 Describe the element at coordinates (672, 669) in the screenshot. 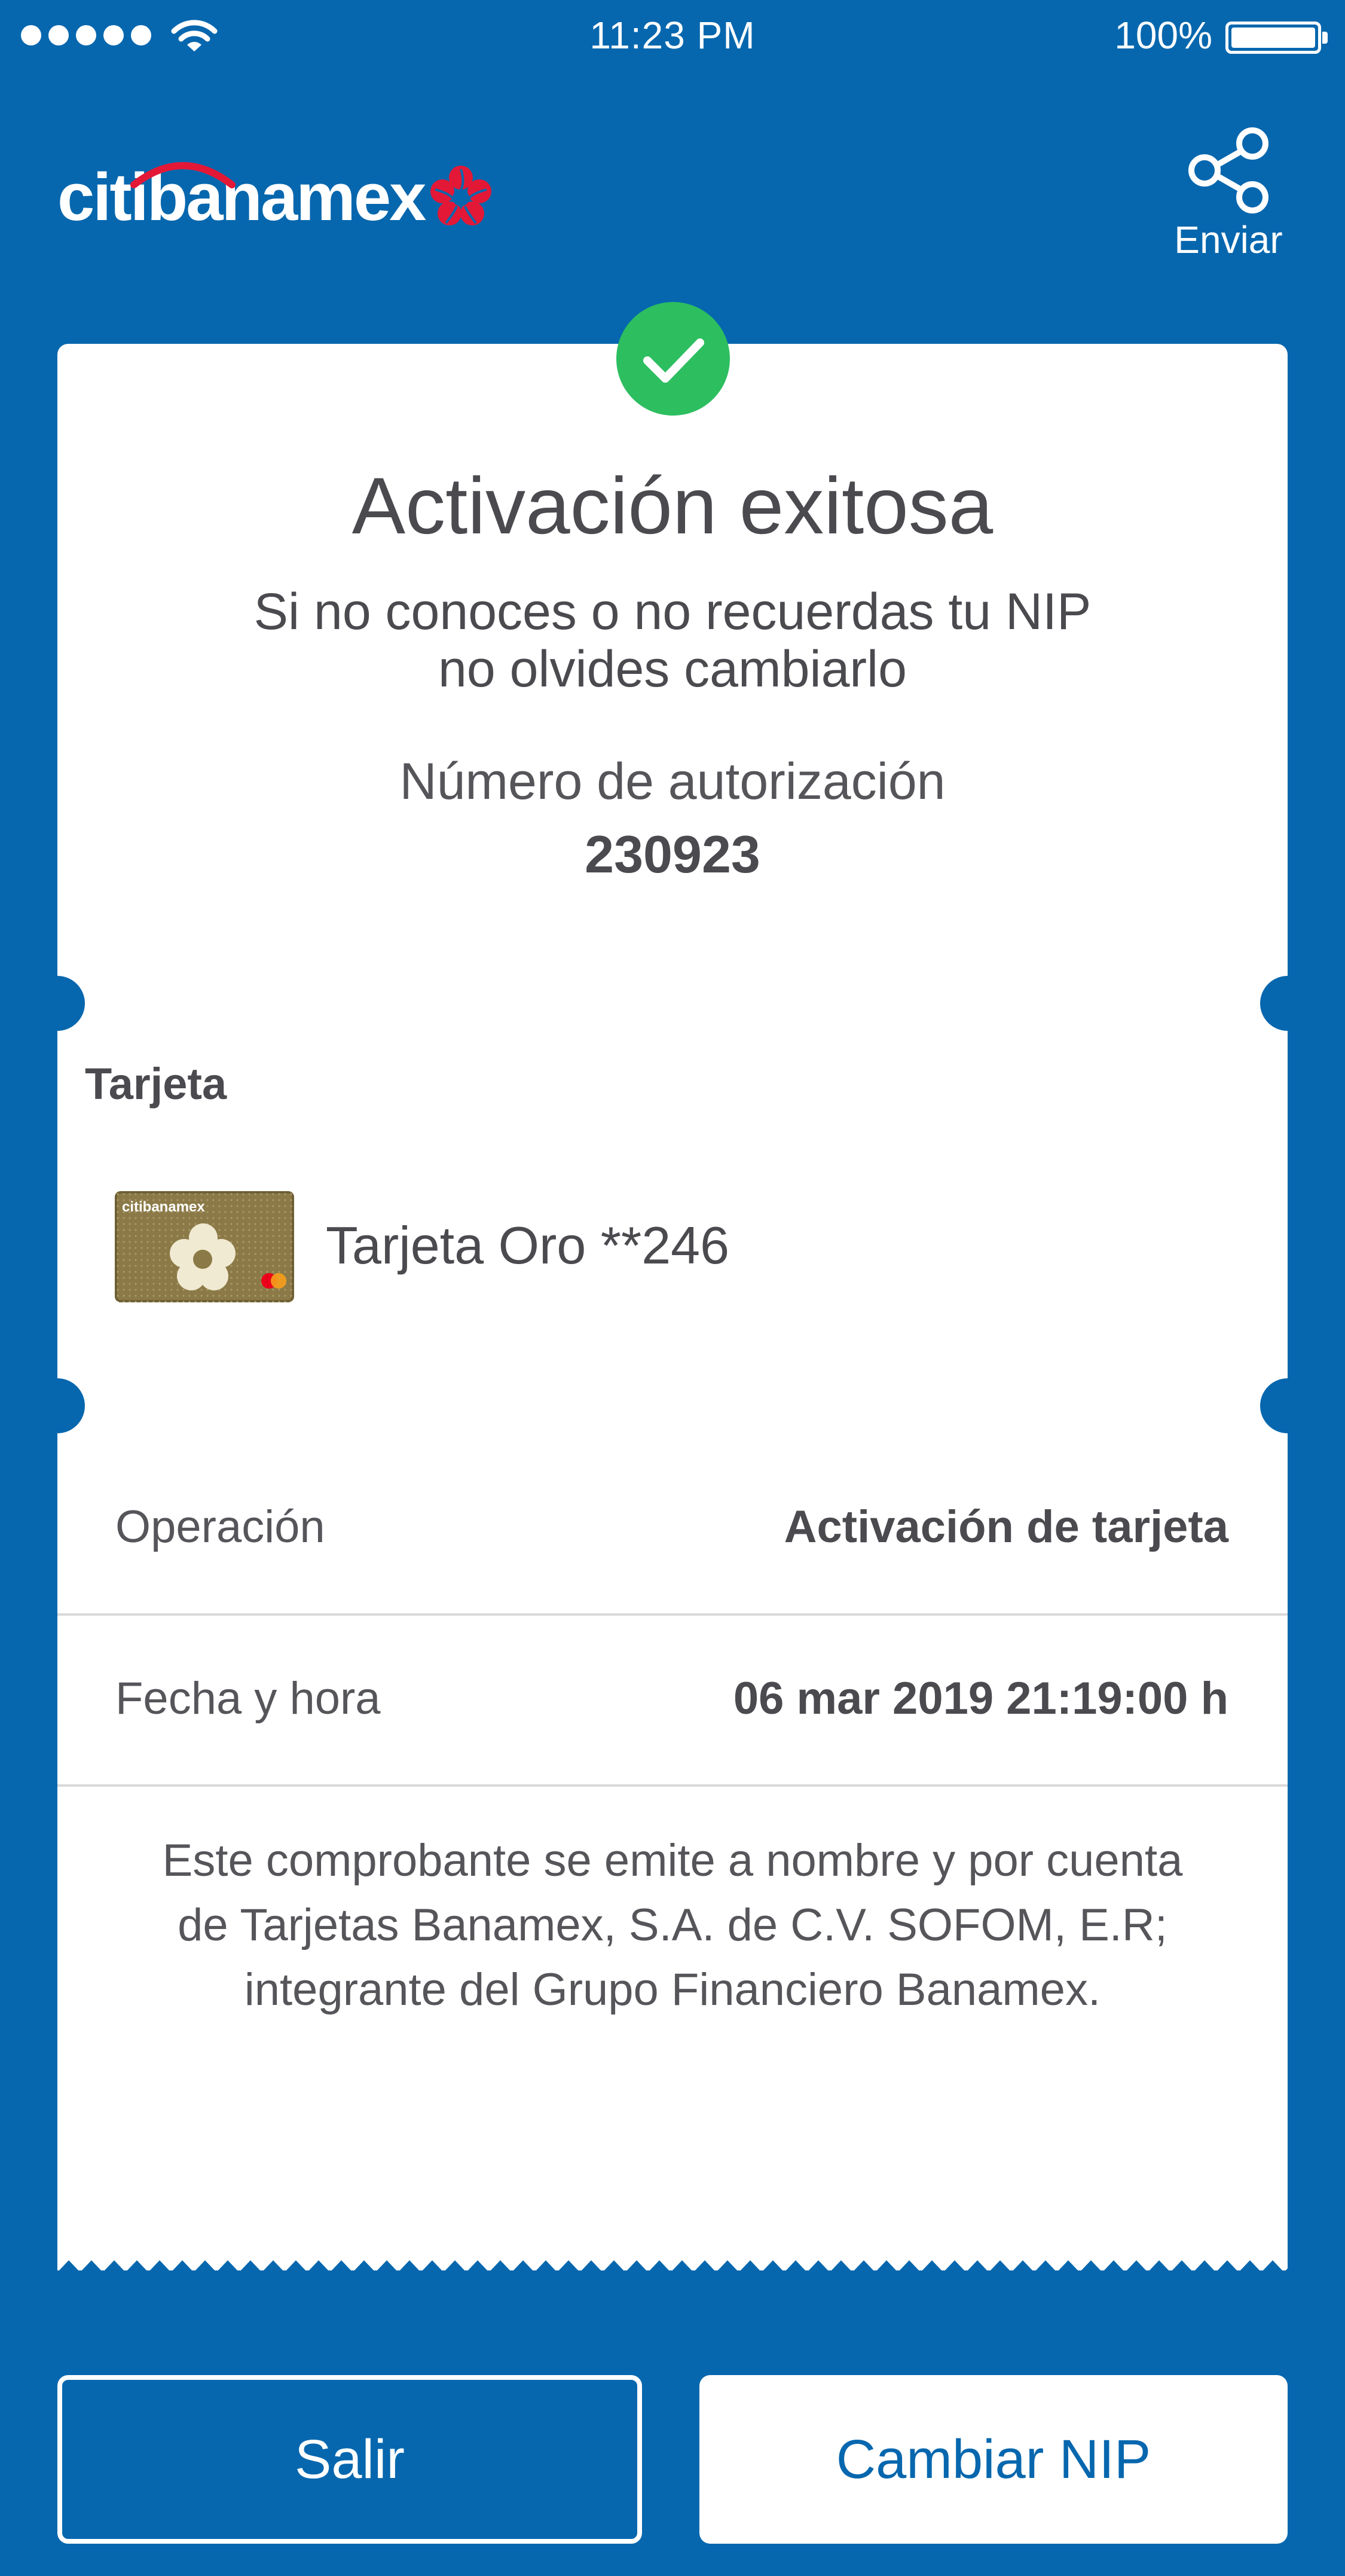

I see `subtitle-line-2: no olvides cambiarlo` at that location.